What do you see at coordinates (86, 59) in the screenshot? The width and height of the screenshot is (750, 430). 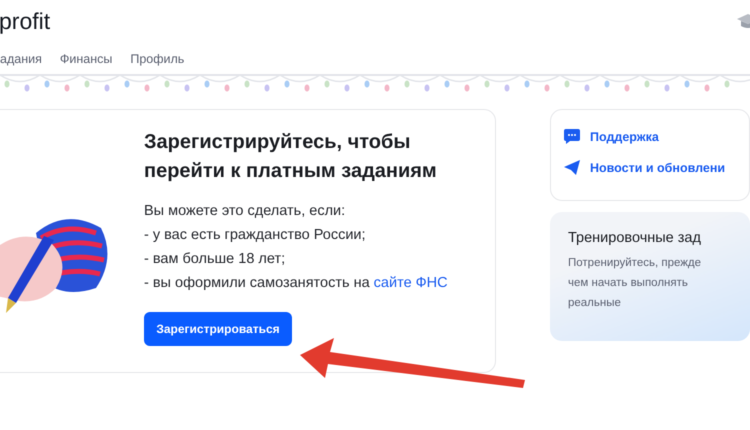 I see `nav-link: Финансы` at bounding box center [86, 59].